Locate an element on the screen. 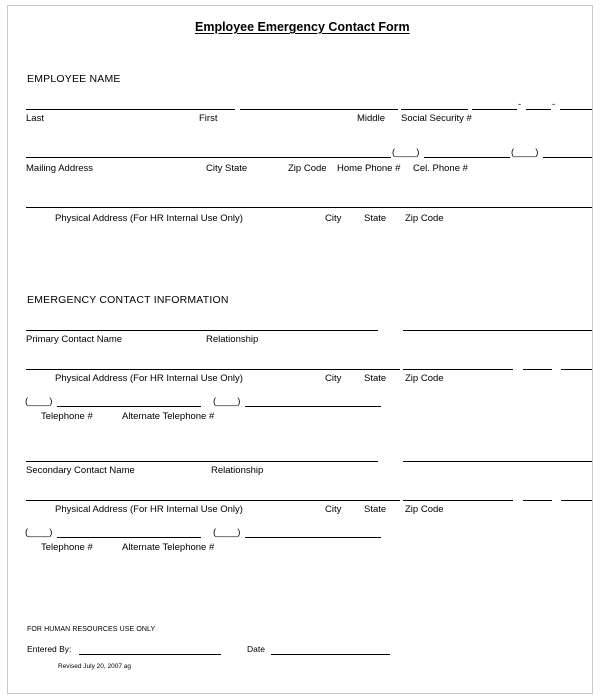  date-label: Date is located at coordinates (256, 649).